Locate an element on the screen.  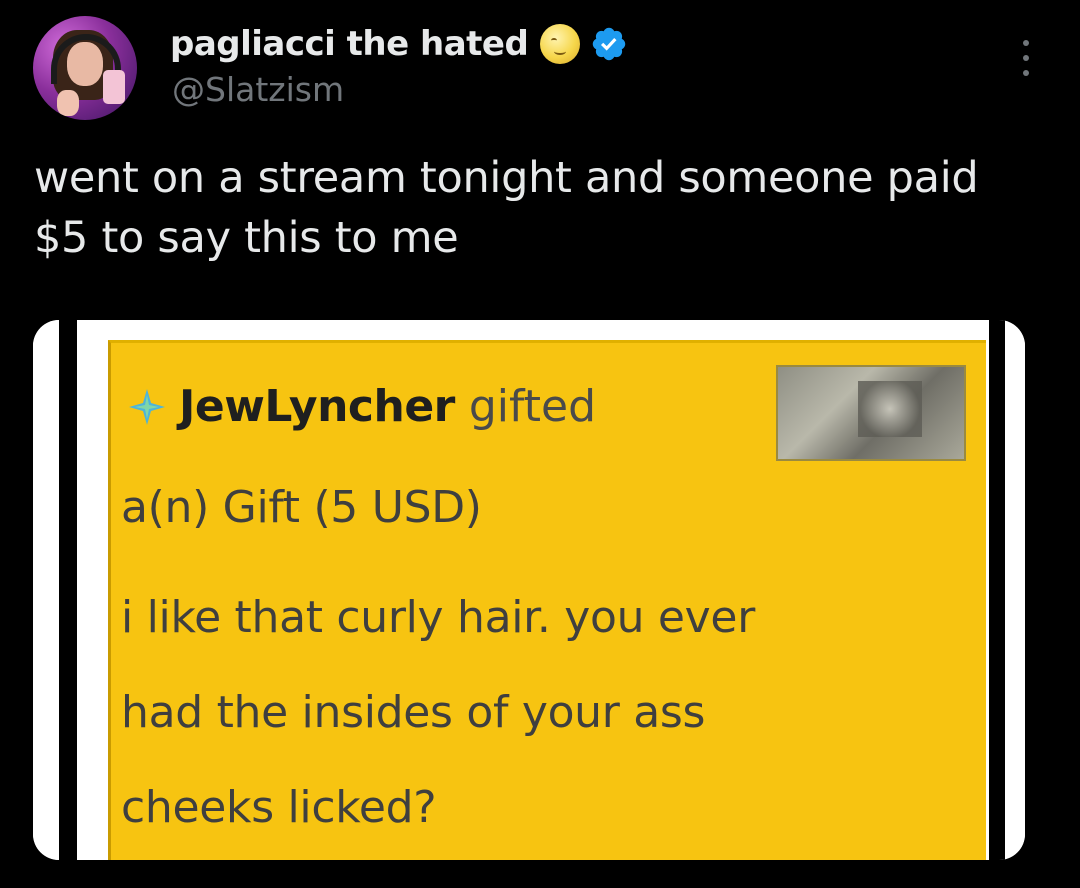
display-name: pagliacci the hated is located at coordinates (349, 44).